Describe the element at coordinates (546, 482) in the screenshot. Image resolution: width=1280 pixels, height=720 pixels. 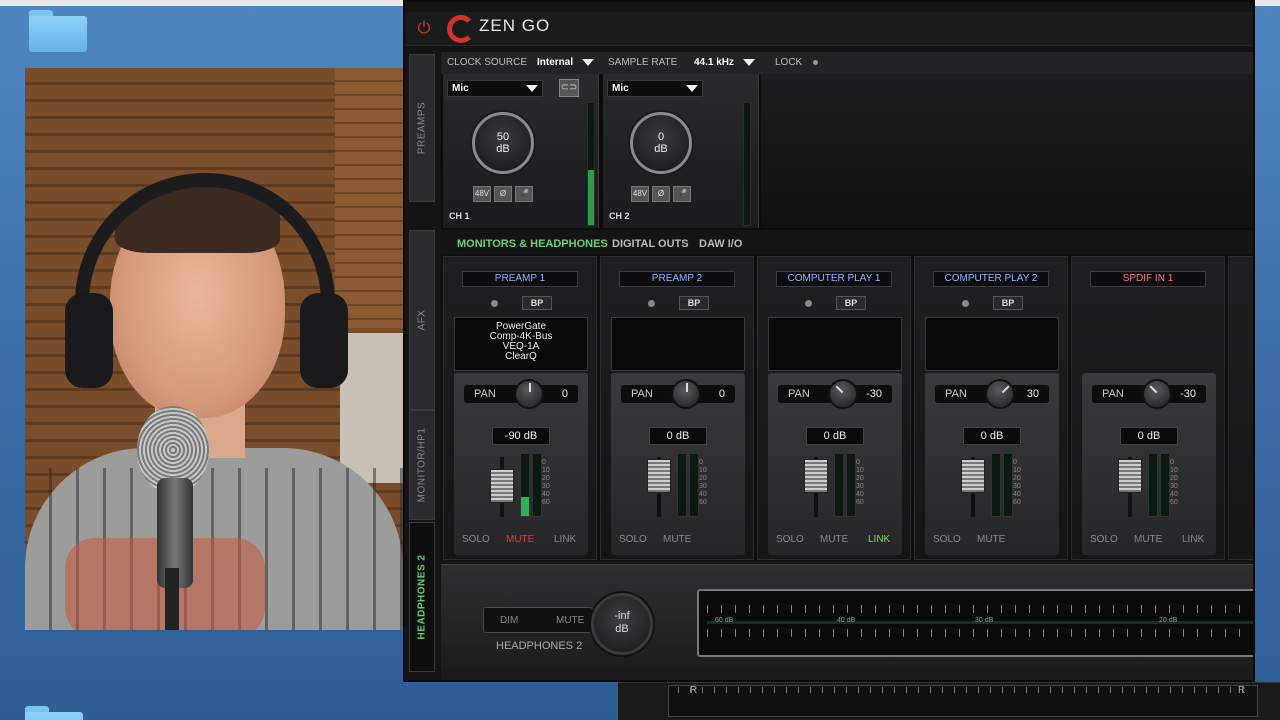
I see `meter-scale: 0 10 20 30 40 60` at that location.